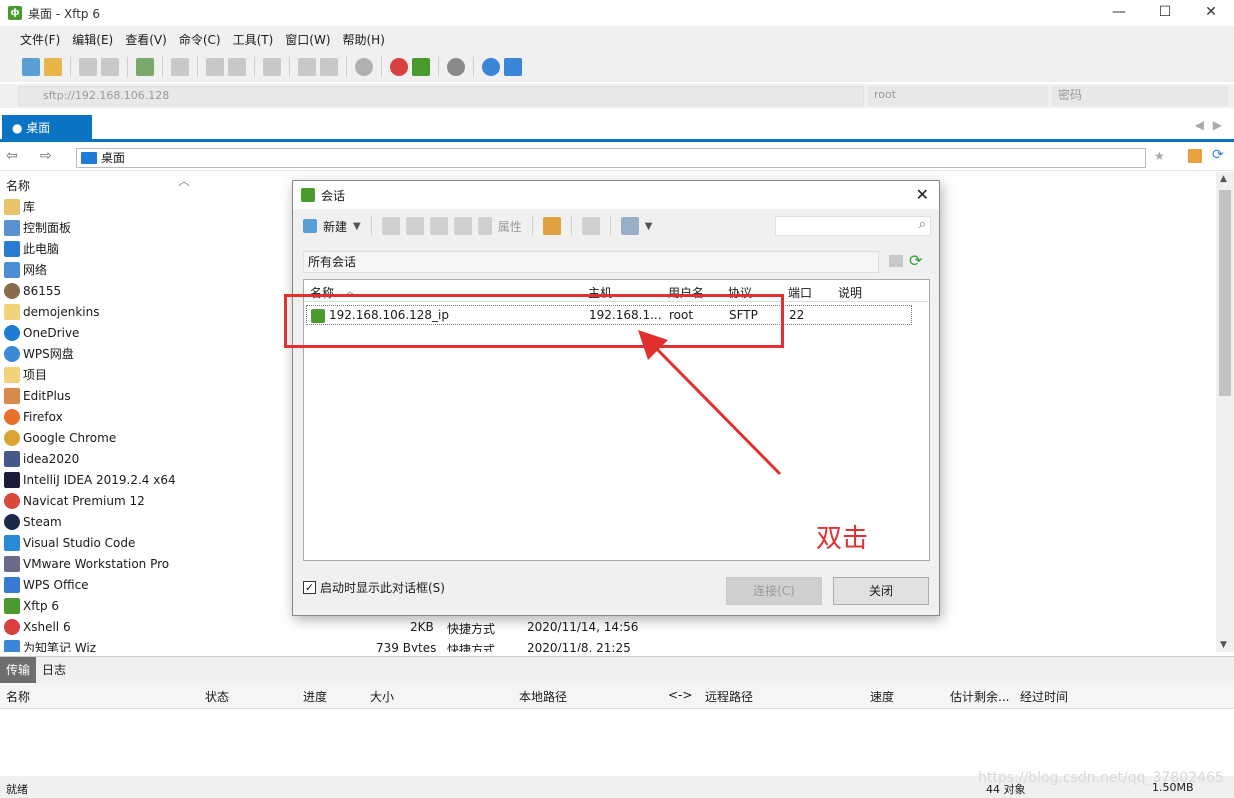 Image resolution: width=1234 pixels, height=798 pixels. What do you see at coordinates (39, 353) in the screenshot?
I see `file-item: WPS网盘` at bounding box center [39, 353].